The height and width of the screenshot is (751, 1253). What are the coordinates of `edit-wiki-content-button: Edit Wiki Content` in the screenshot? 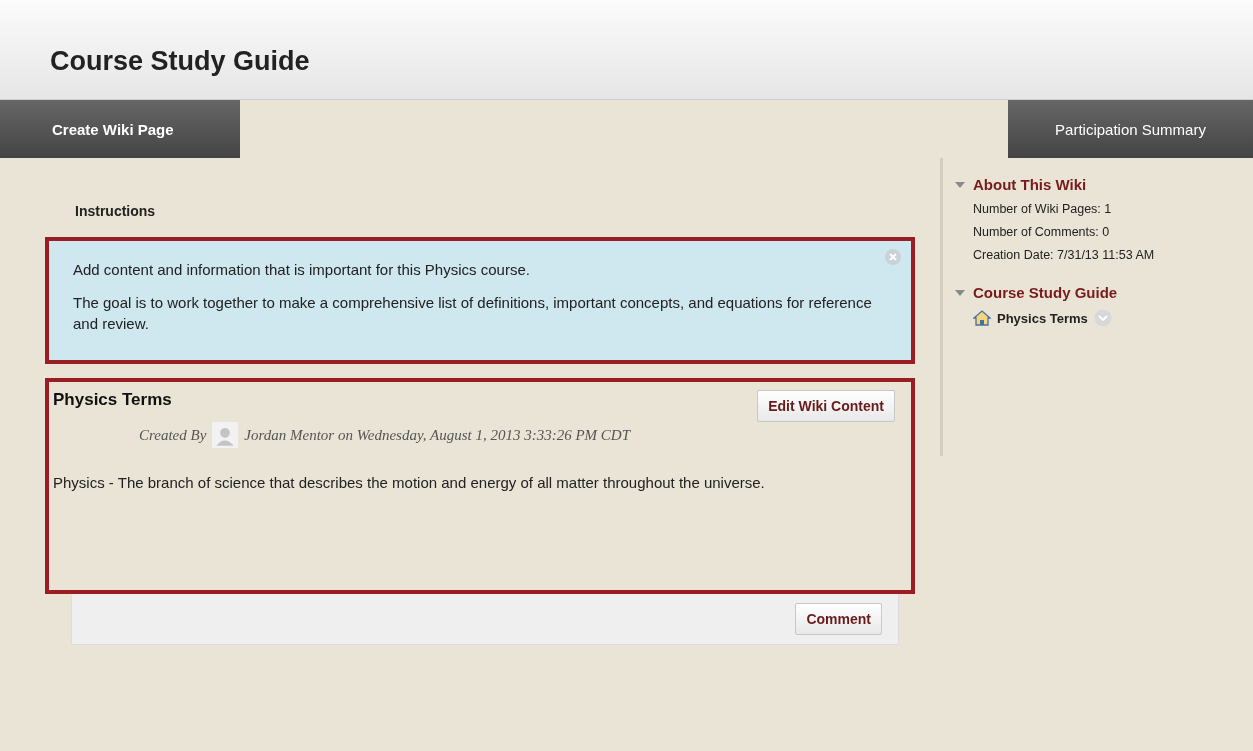 It's located at (826, 406).